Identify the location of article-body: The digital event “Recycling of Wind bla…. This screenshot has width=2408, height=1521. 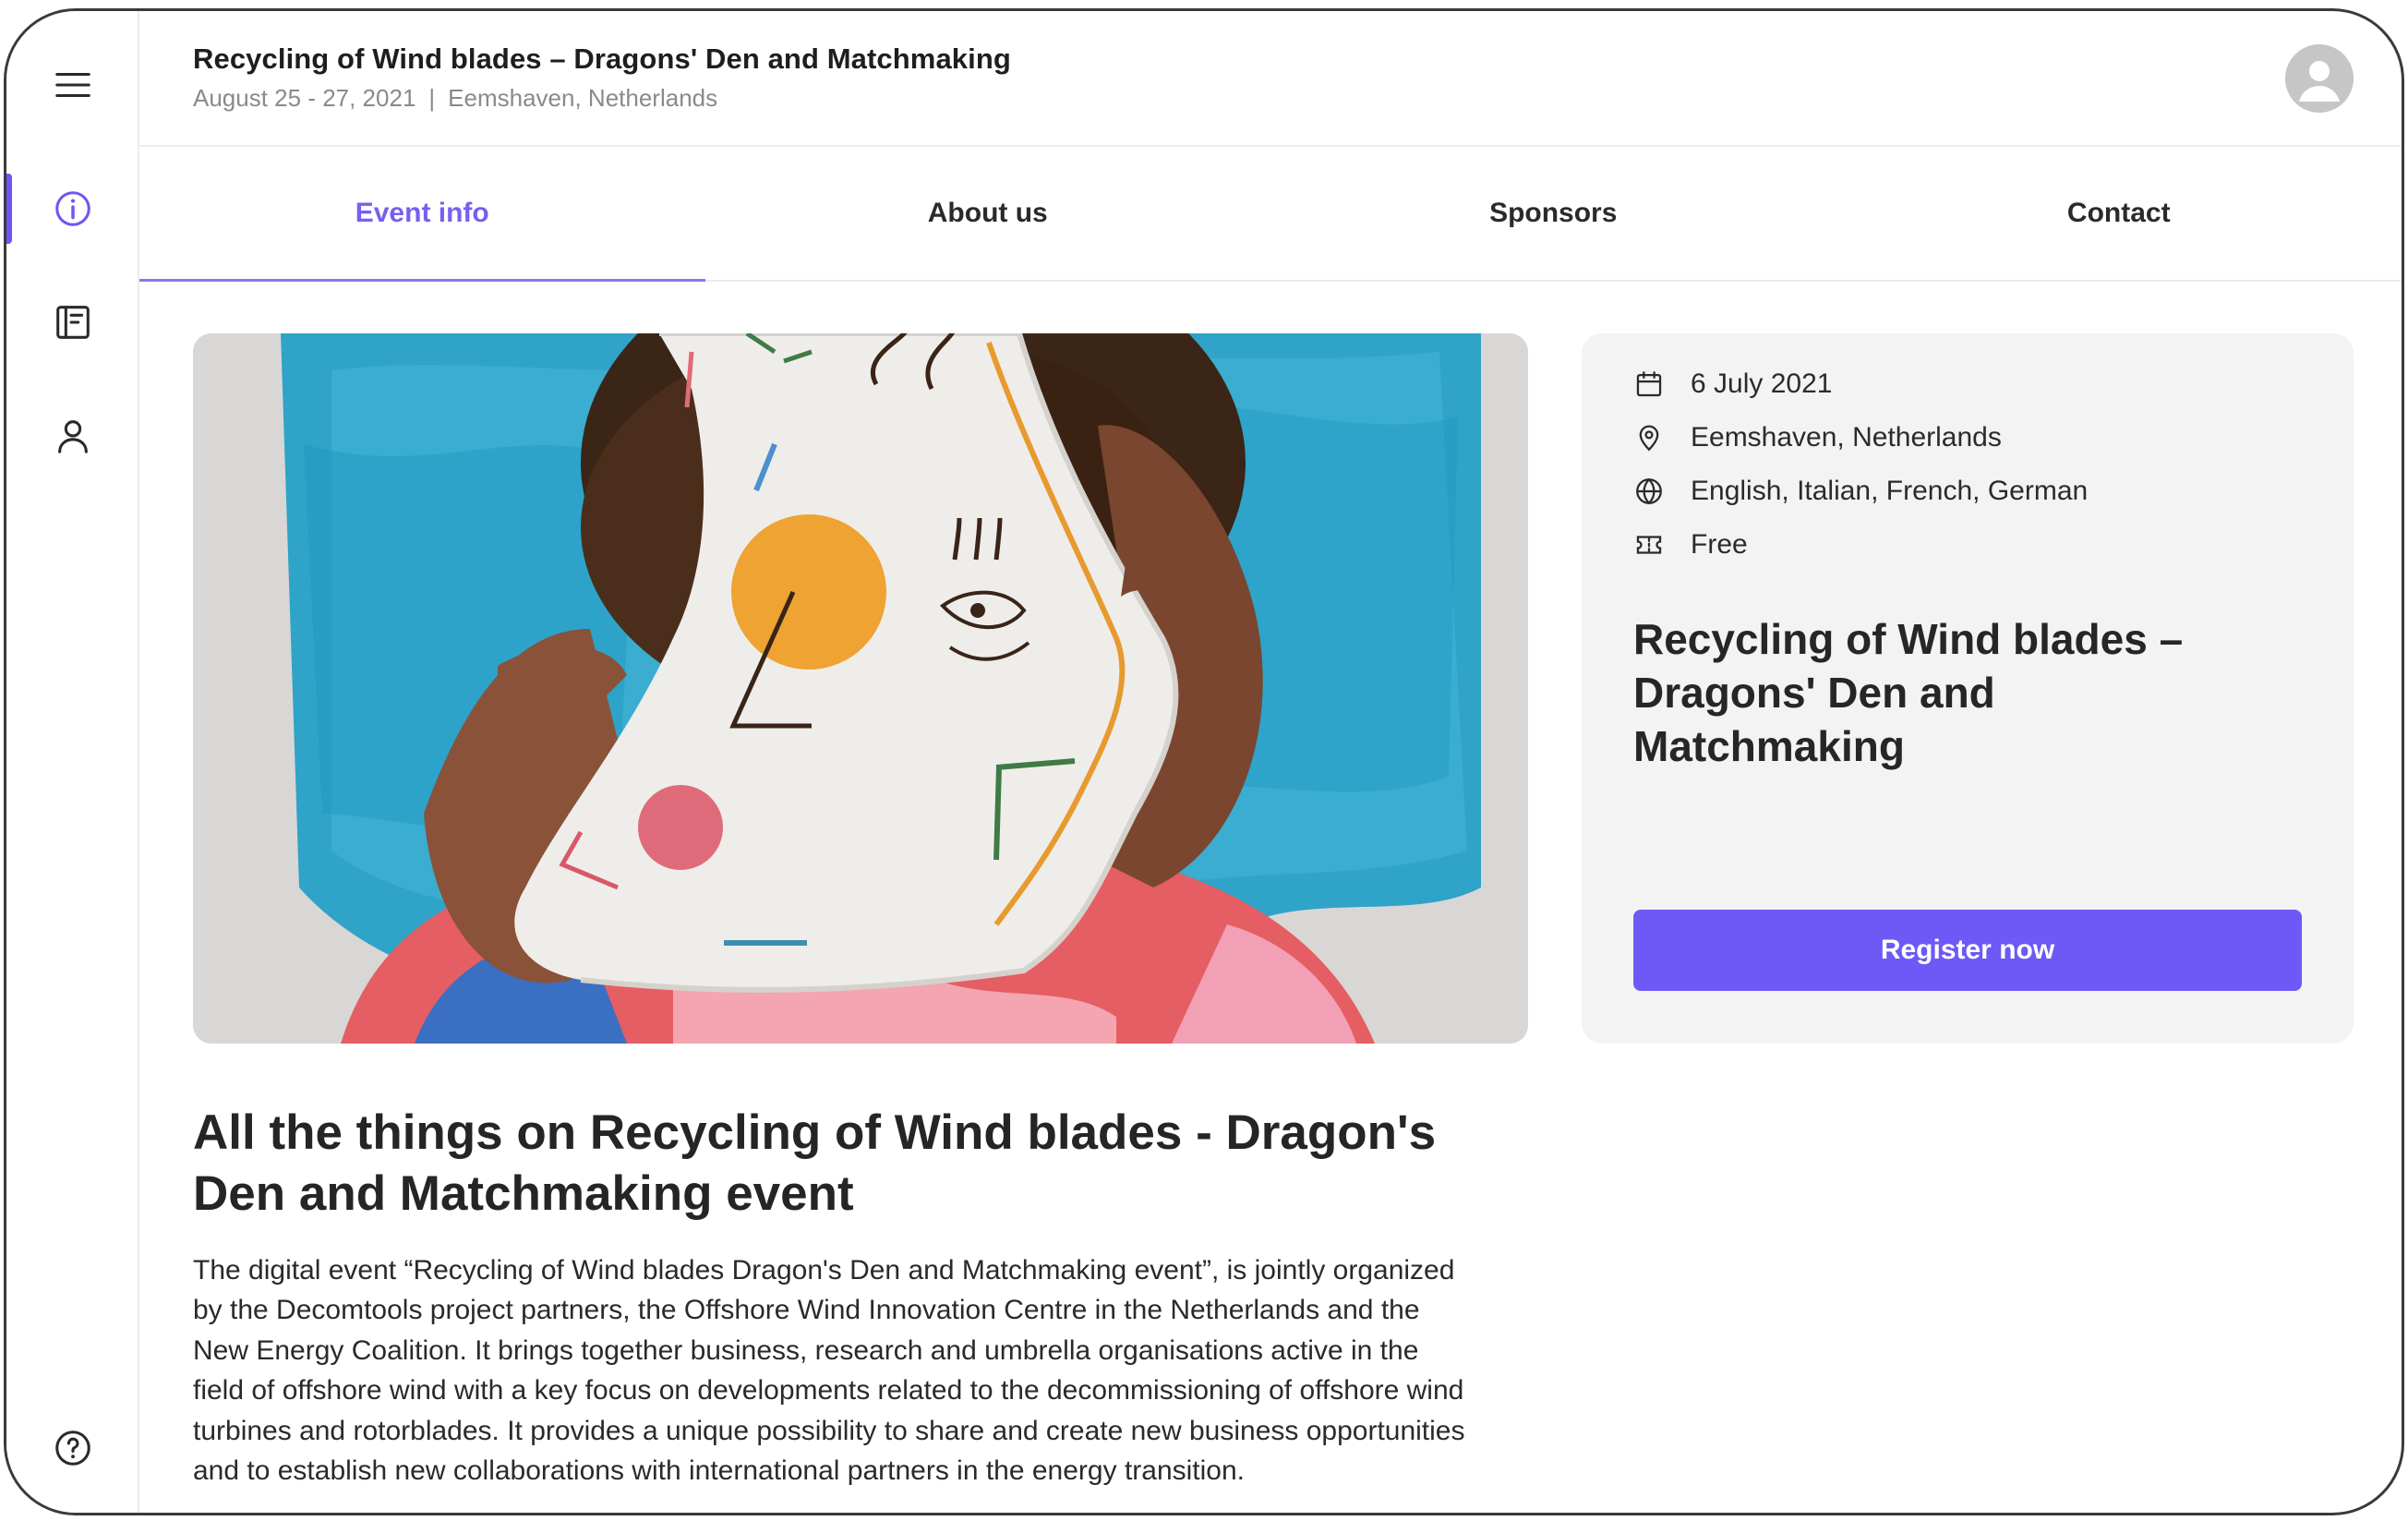
(829, 1371).